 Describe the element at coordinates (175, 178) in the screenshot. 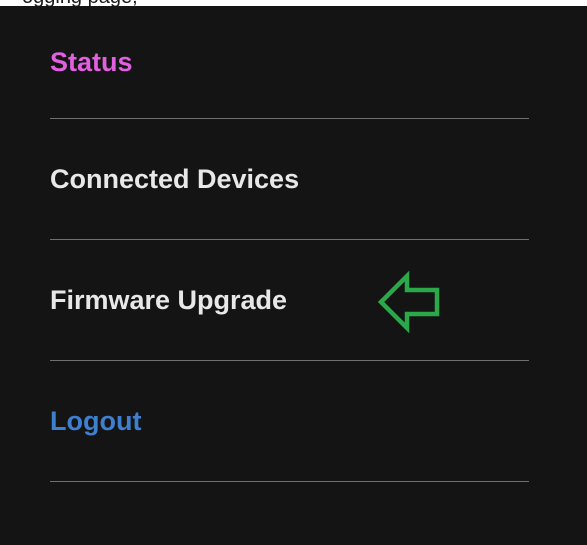

I see `menu-item-label: Connected Devices` at that location.